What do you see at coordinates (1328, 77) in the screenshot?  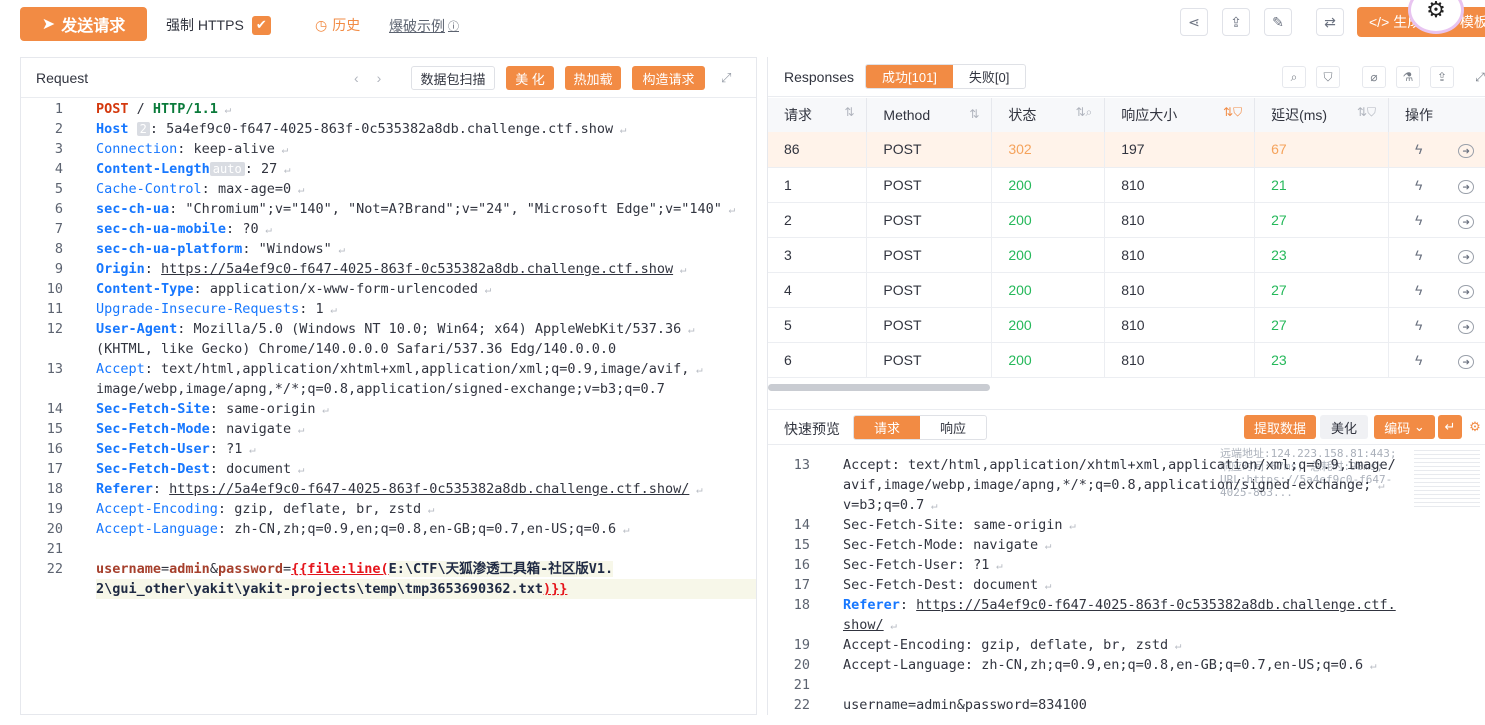 I see `filter-icon: ⛉` at bounding box center [1328, 77].